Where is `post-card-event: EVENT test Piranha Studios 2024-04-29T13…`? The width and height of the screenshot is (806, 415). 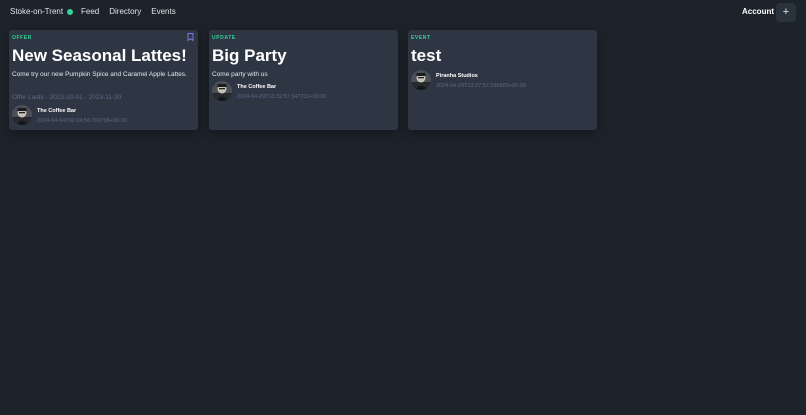 post-card-event: EVENT test Piranha Studios 2024-04-29T13… is located at coordinates (502, 80).